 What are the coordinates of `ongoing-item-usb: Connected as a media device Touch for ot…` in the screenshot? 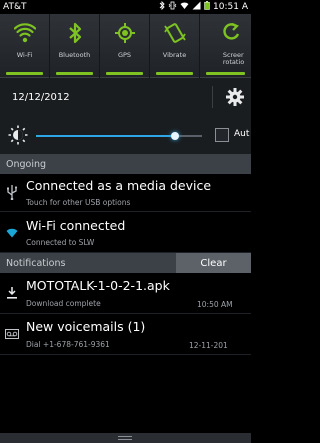 It's located at (125, 193).